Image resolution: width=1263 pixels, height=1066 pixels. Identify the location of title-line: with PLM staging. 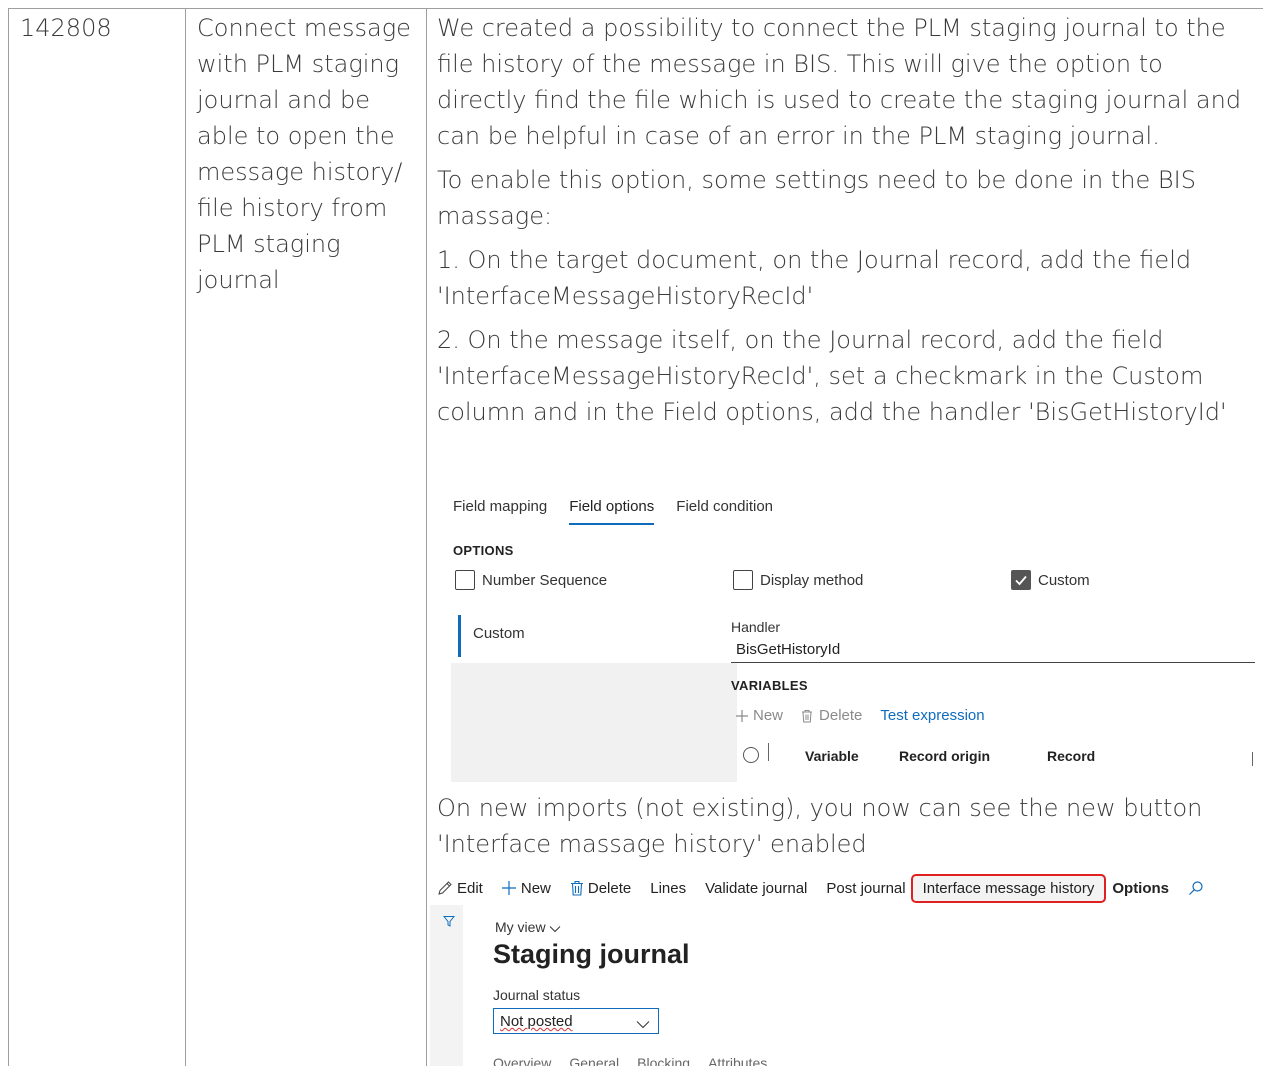
(298, 64).